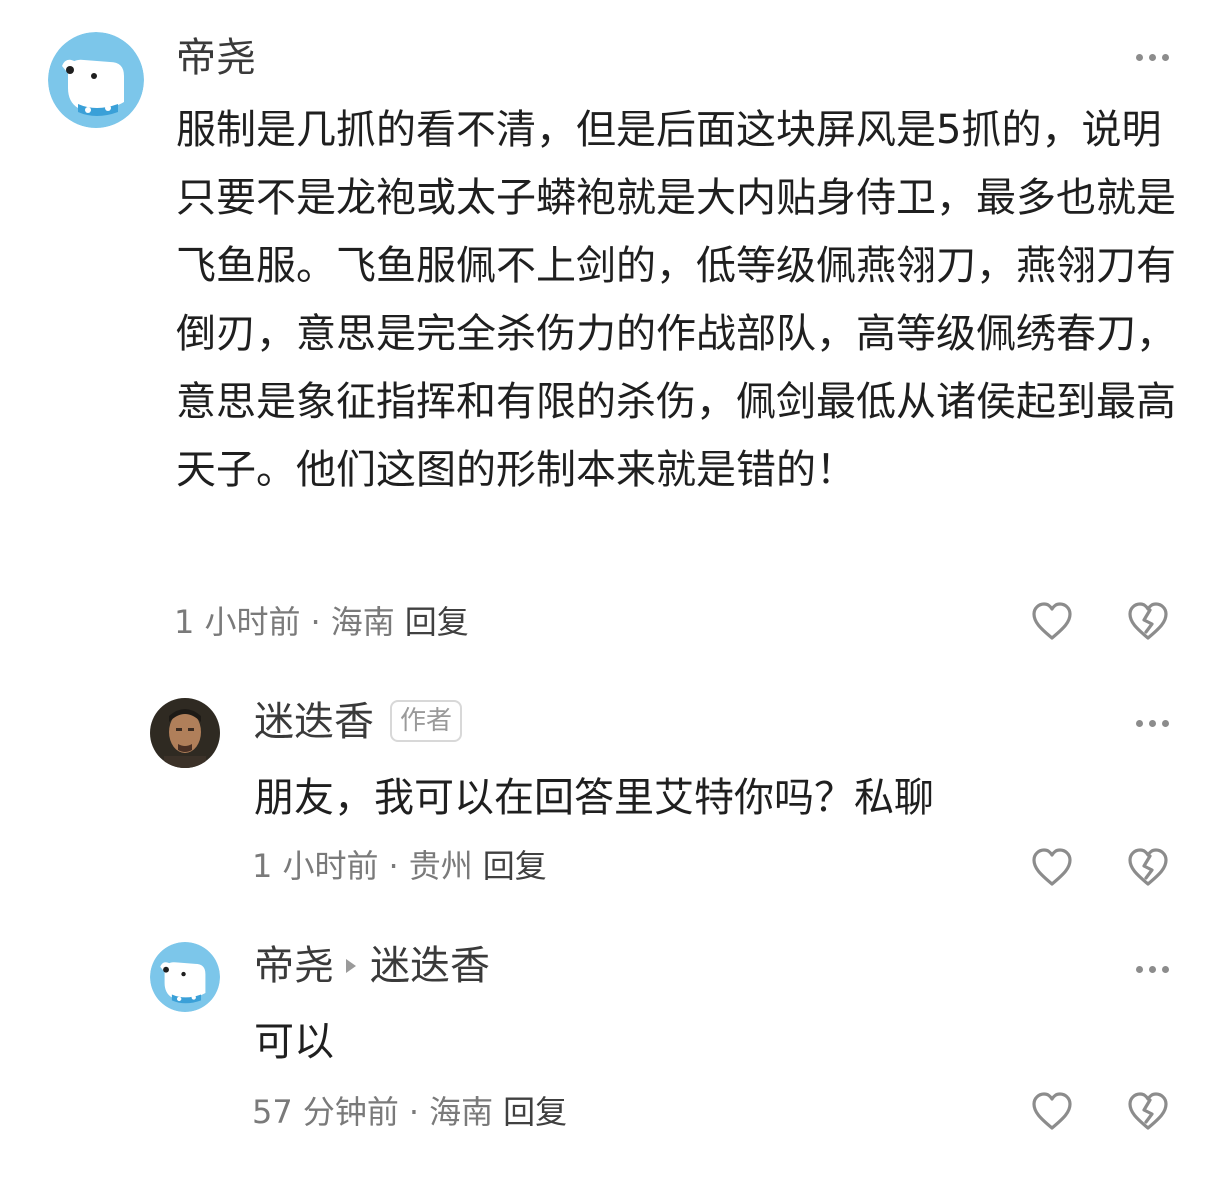 This screenshot has height=1180, width=1220. Describe the element at coordinates (426, 721) in the screenshot. I see `author-badge: 作者` at that location.